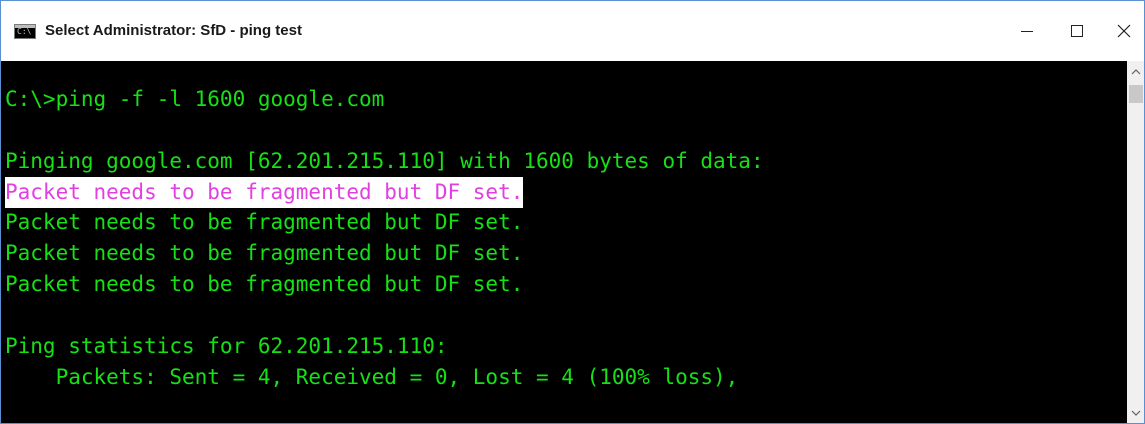 This screenshot has width=1145, height=424. I want to click on cmd-console-icon: C:\, so click(25, 31).